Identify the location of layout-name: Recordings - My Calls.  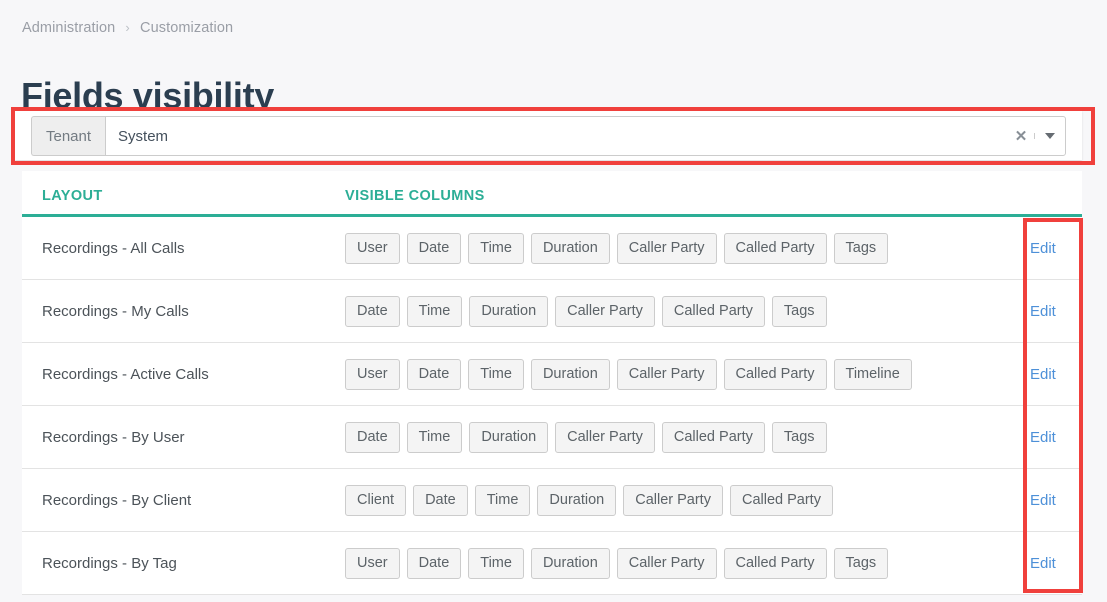
(115, 311).